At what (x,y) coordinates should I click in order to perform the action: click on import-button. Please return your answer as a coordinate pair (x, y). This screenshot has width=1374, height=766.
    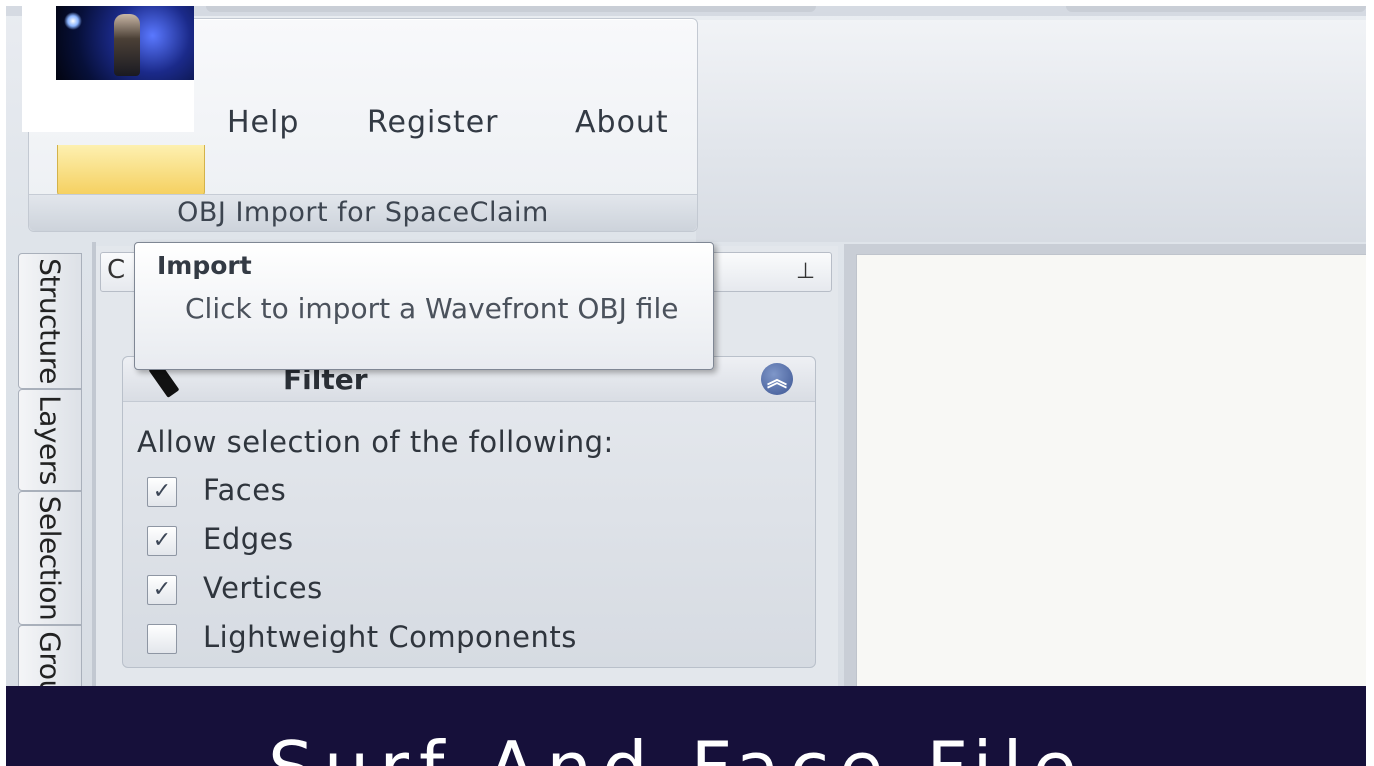
    Looking at the image, I should click on (131, 170).